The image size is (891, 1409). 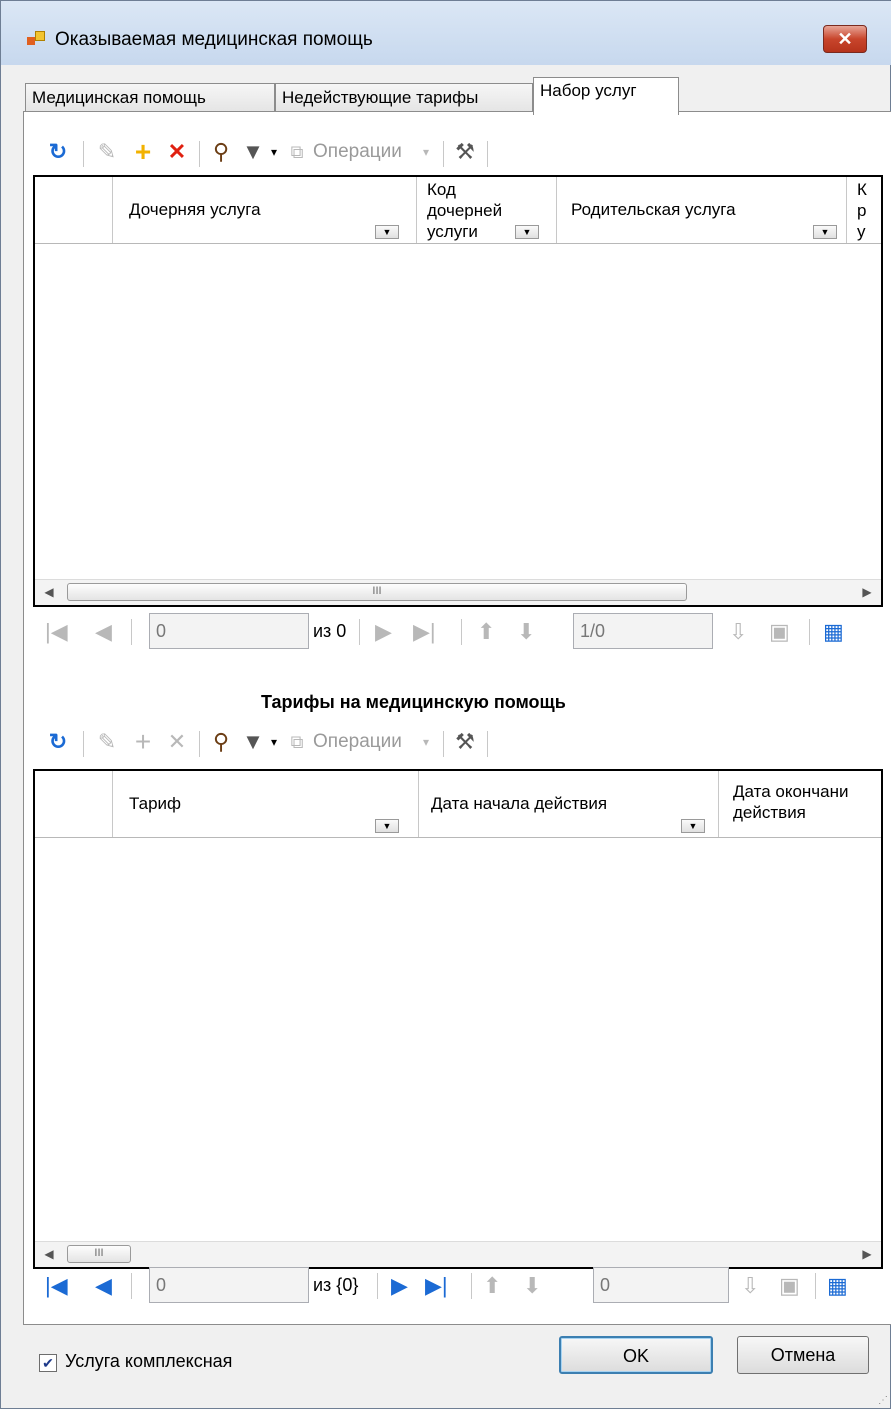 I want to click on tab-inactive-tariffs: Недействующие тарифы, so click(x=404, y=98).